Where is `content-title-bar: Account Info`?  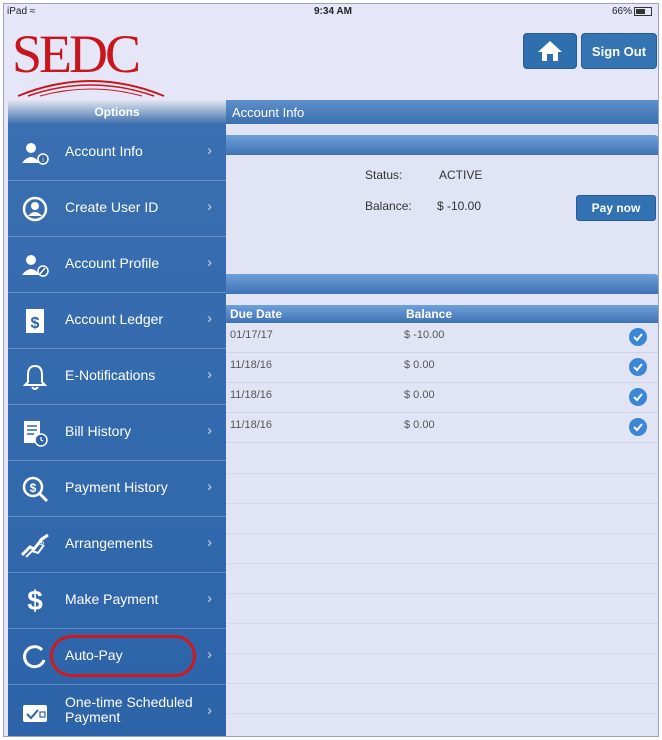
content-title-bar: Account Info is located at coordinates (442, 112).